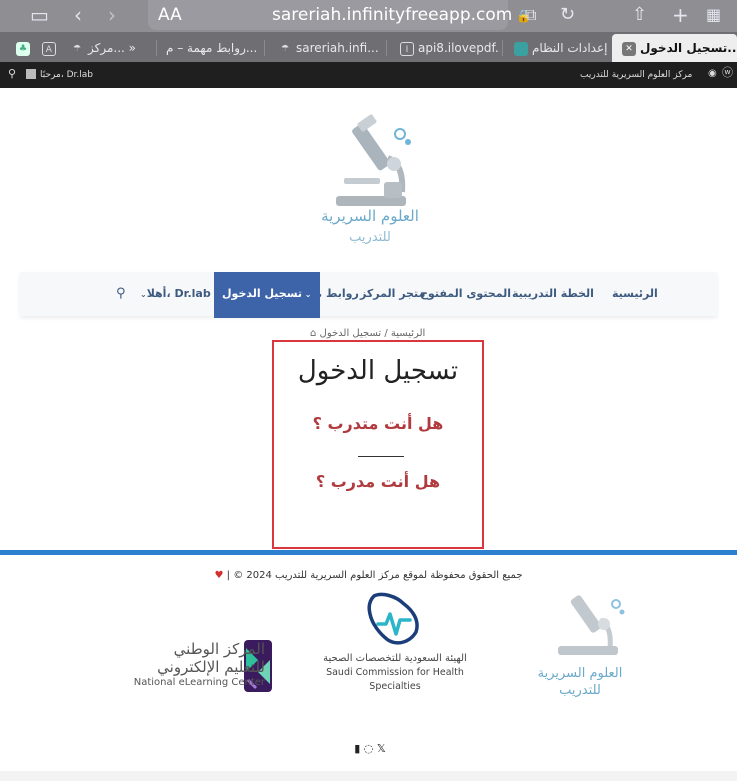 Image resolution: width=737 pixels, height=781 pixels. Describe the element at coordinates (680, 15) in the screenshot. I see `new-tab-icon: +` at that location.